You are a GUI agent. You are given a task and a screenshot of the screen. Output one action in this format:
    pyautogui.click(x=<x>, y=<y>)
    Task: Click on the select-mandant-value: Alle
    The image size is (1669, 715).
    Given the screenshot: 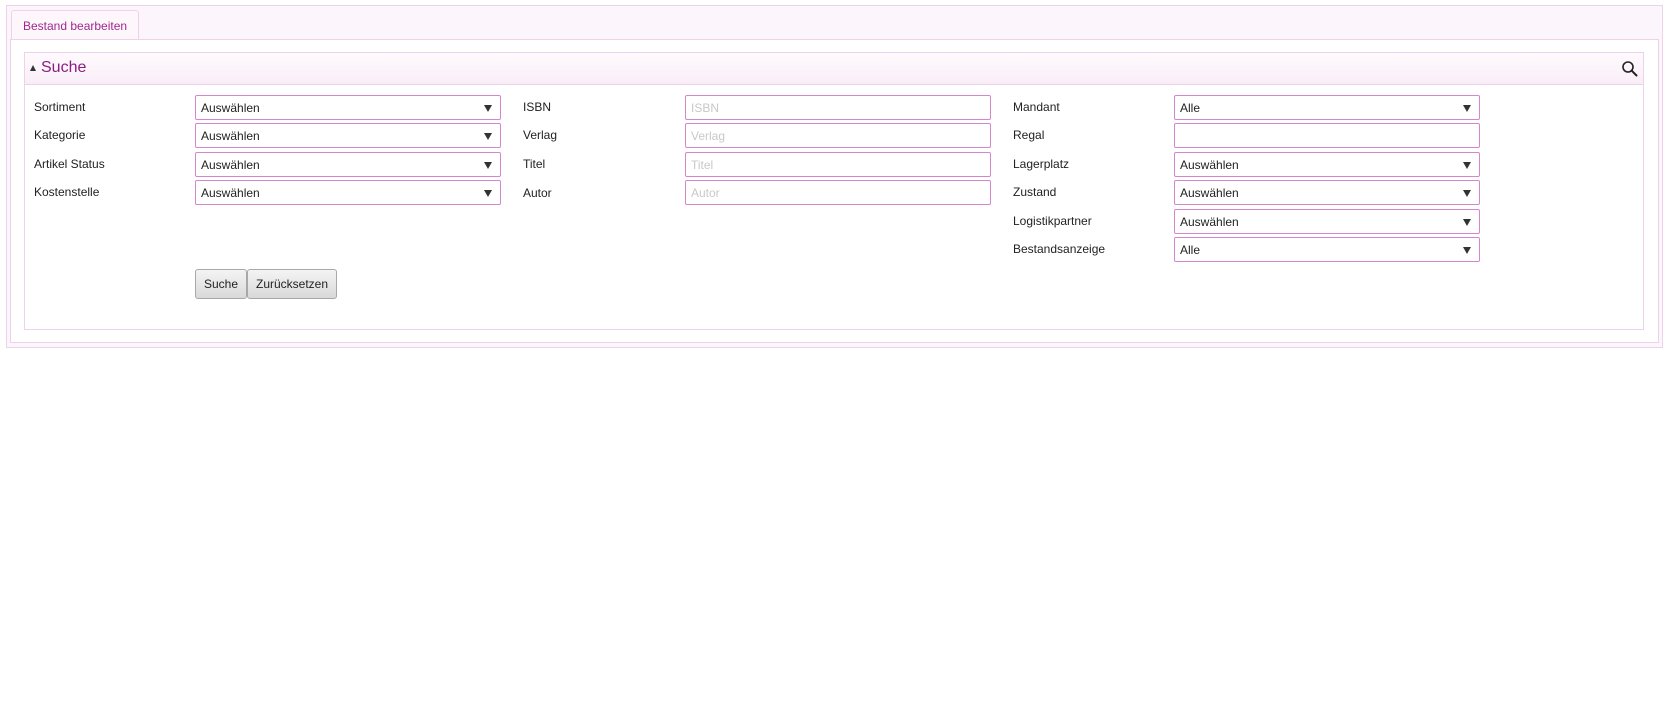 What is the action you would take?
    pyautogui.click(x=1190, y=108)
    